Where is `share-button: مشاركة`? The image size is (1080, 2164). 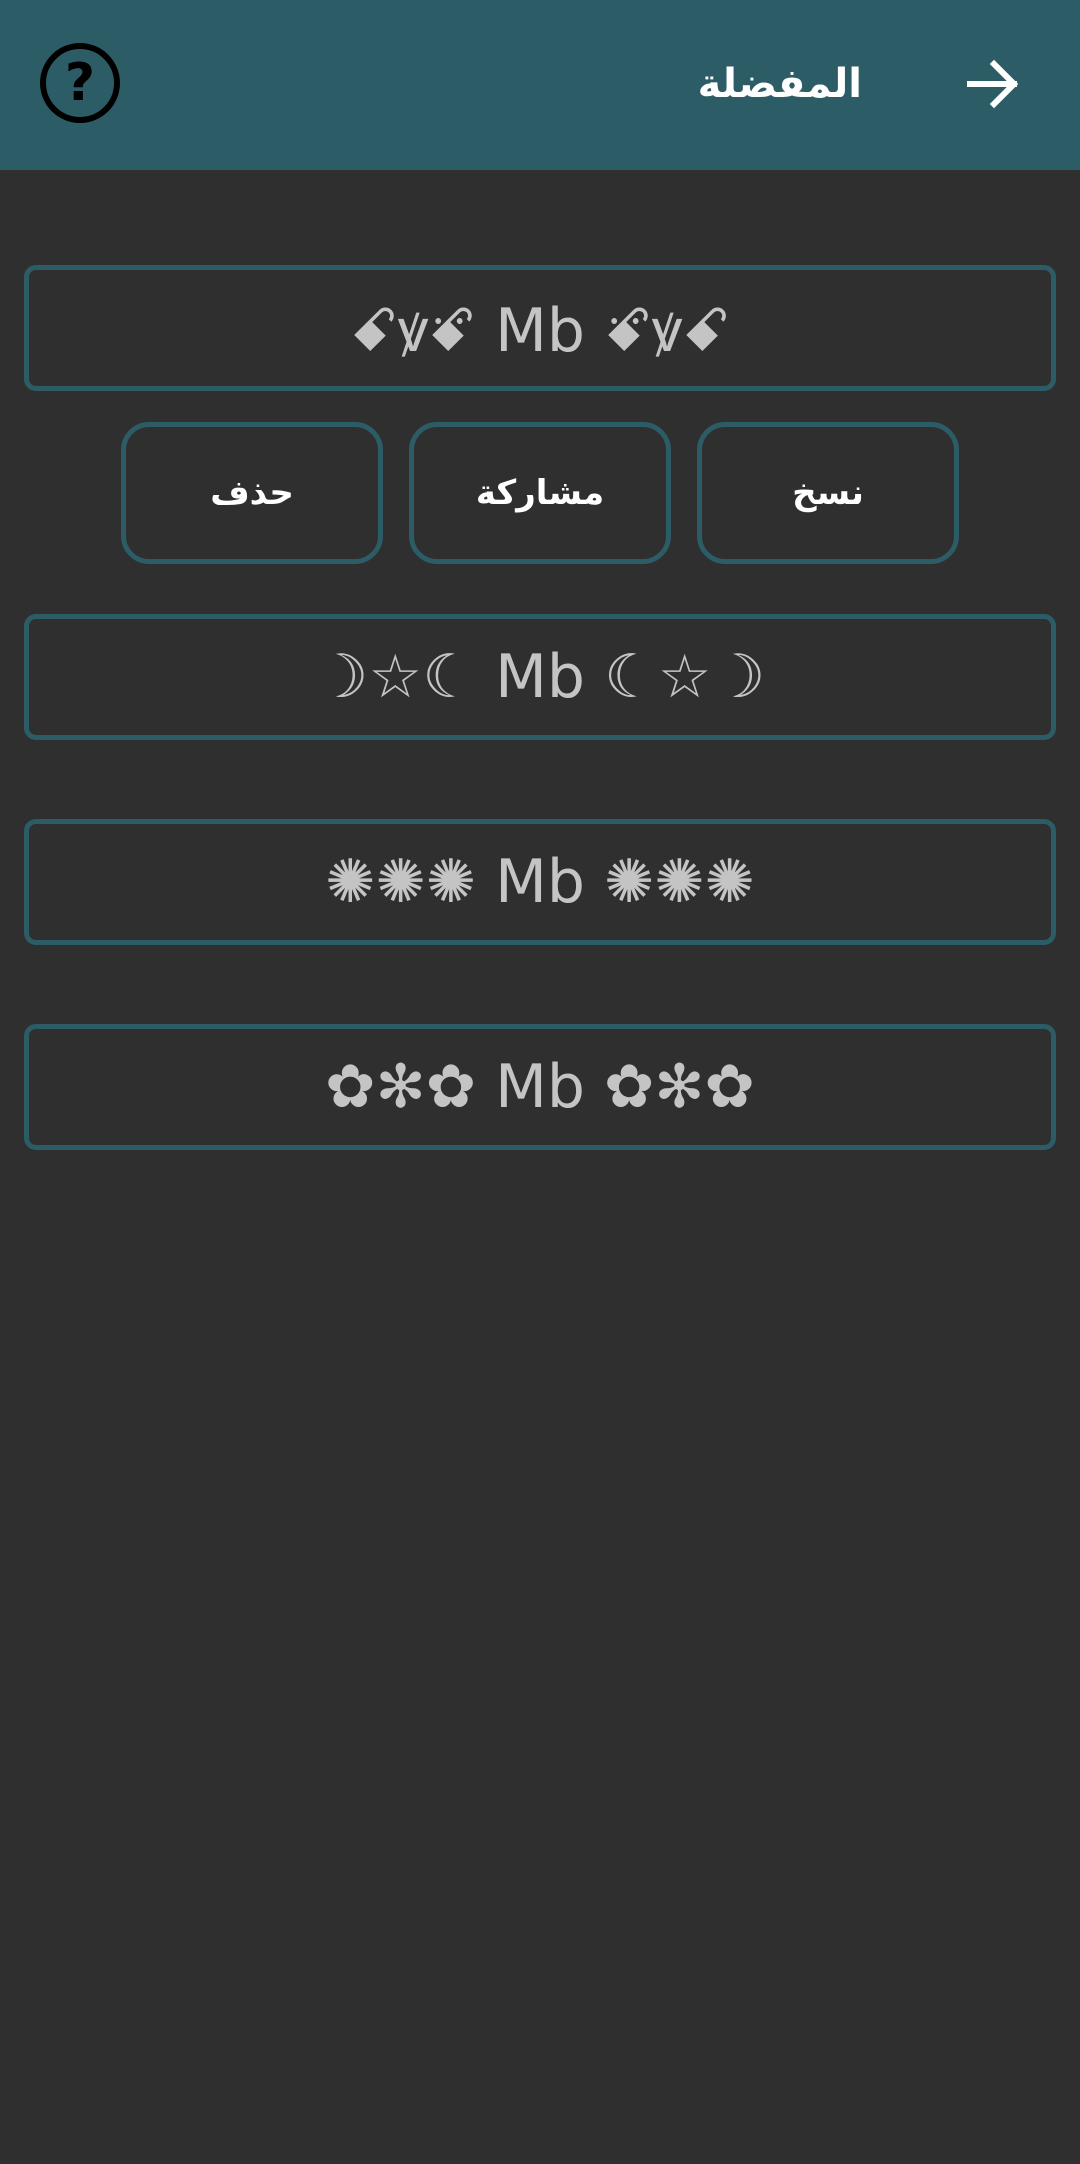
share-button: مشاركة is located at coordinates (540, 493).